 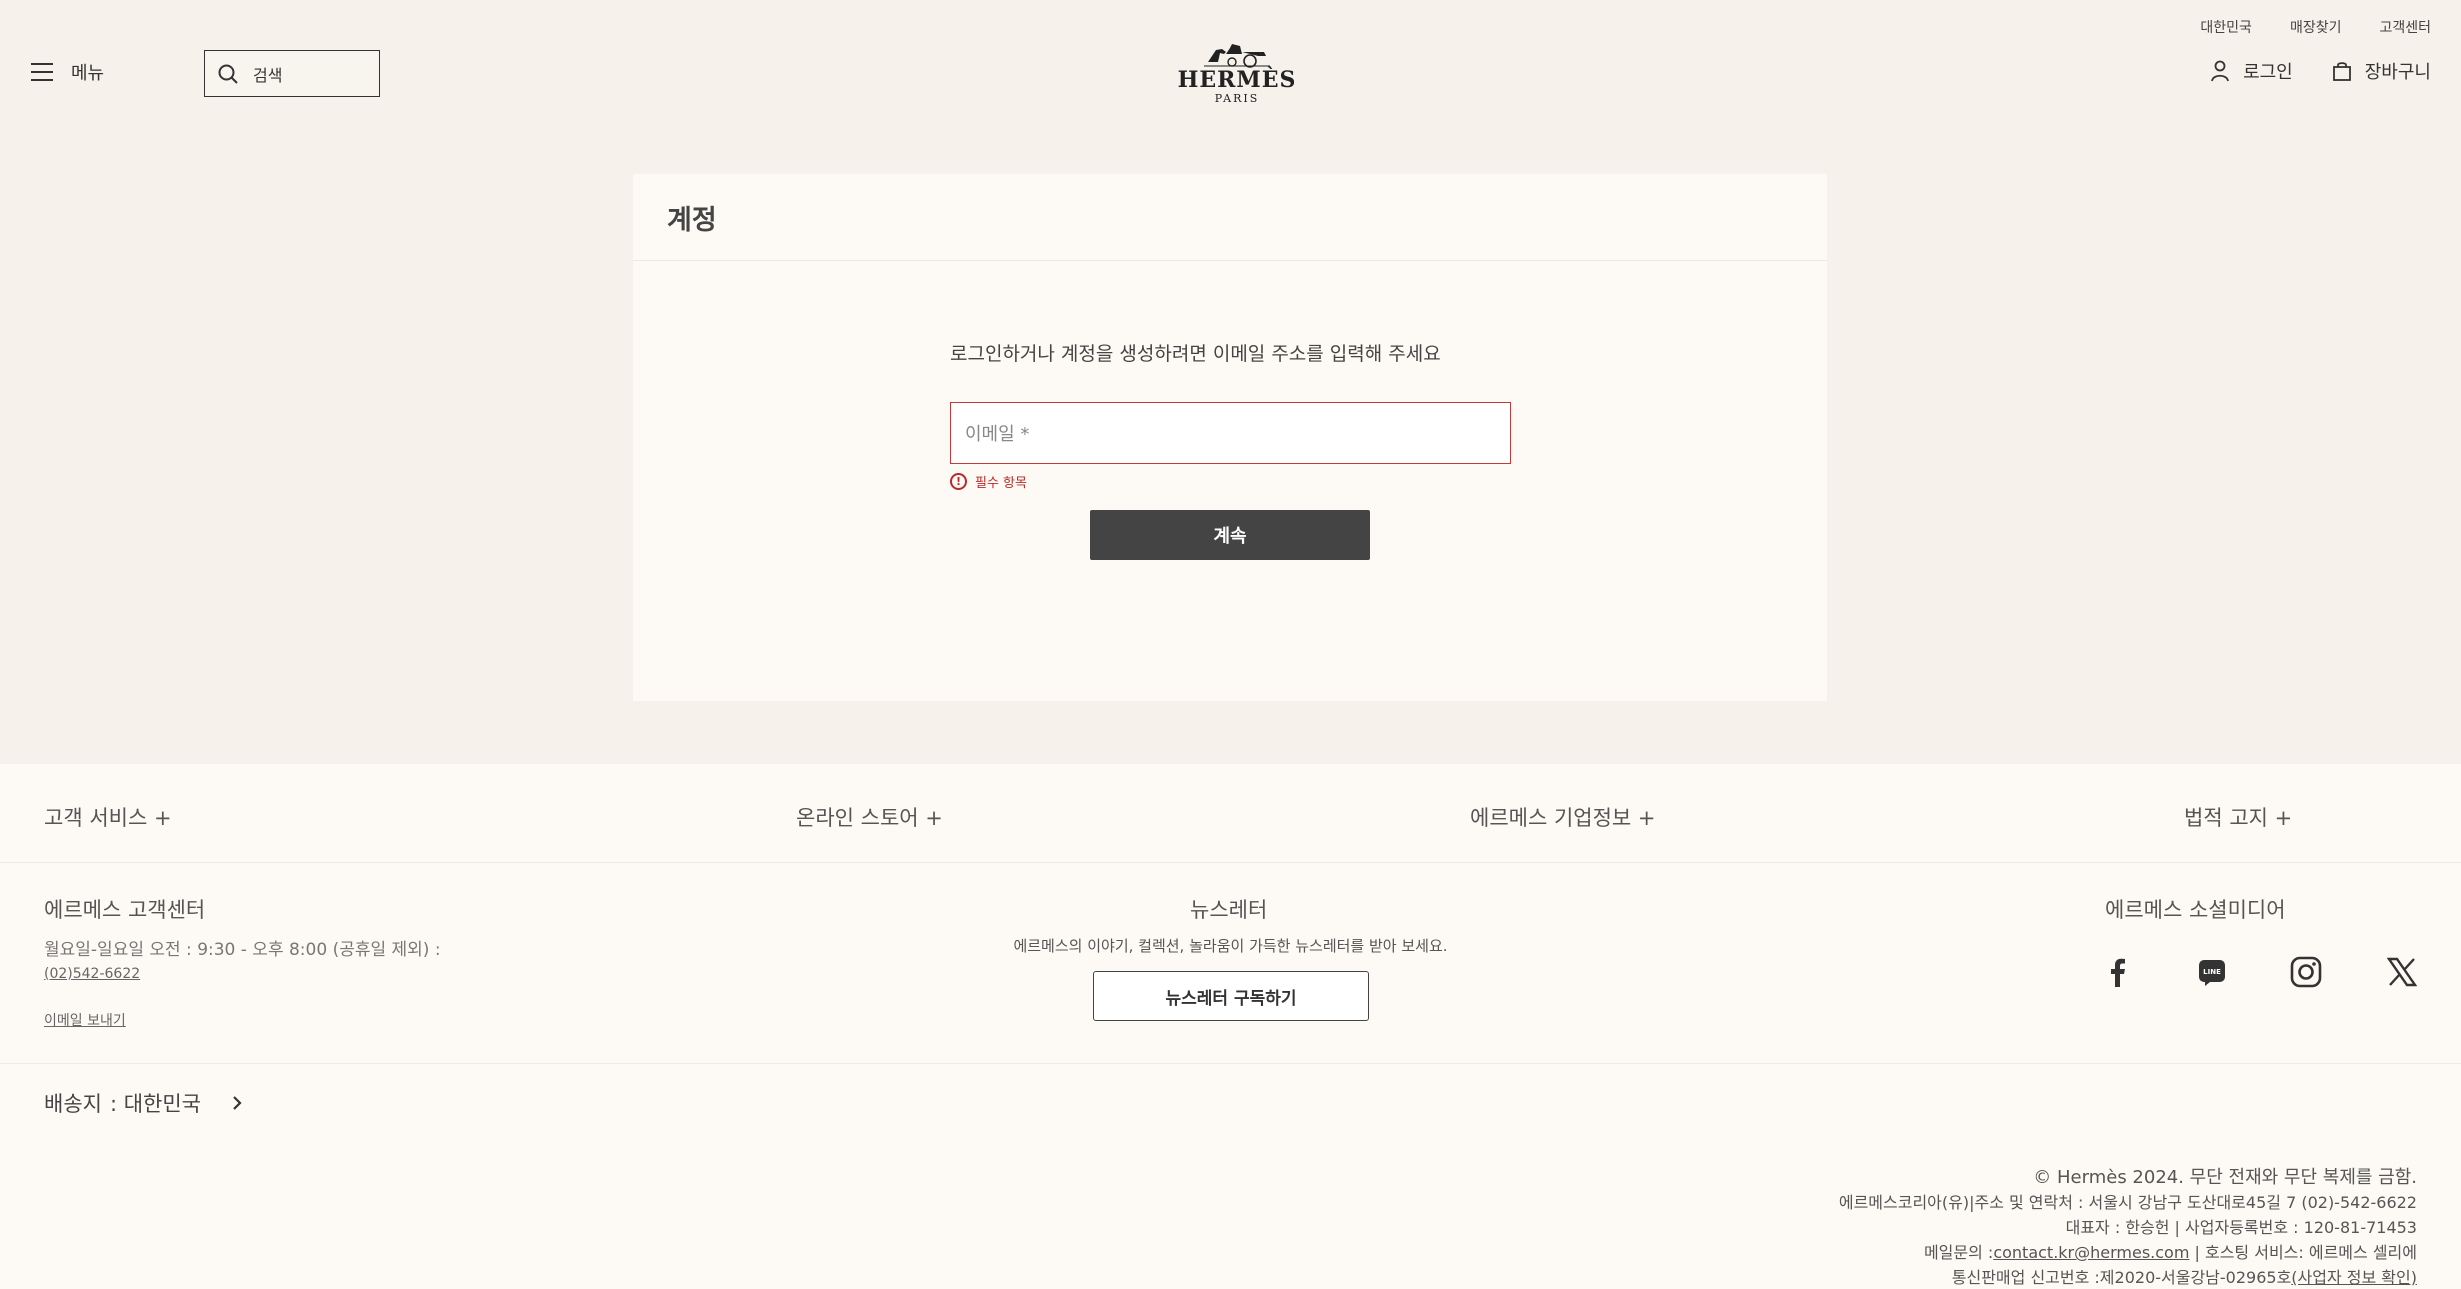 What do you see at coordinates (2341, 71) in the screenshot?
I see `shopping-bag-icon` at bounding box center [2341, 71].